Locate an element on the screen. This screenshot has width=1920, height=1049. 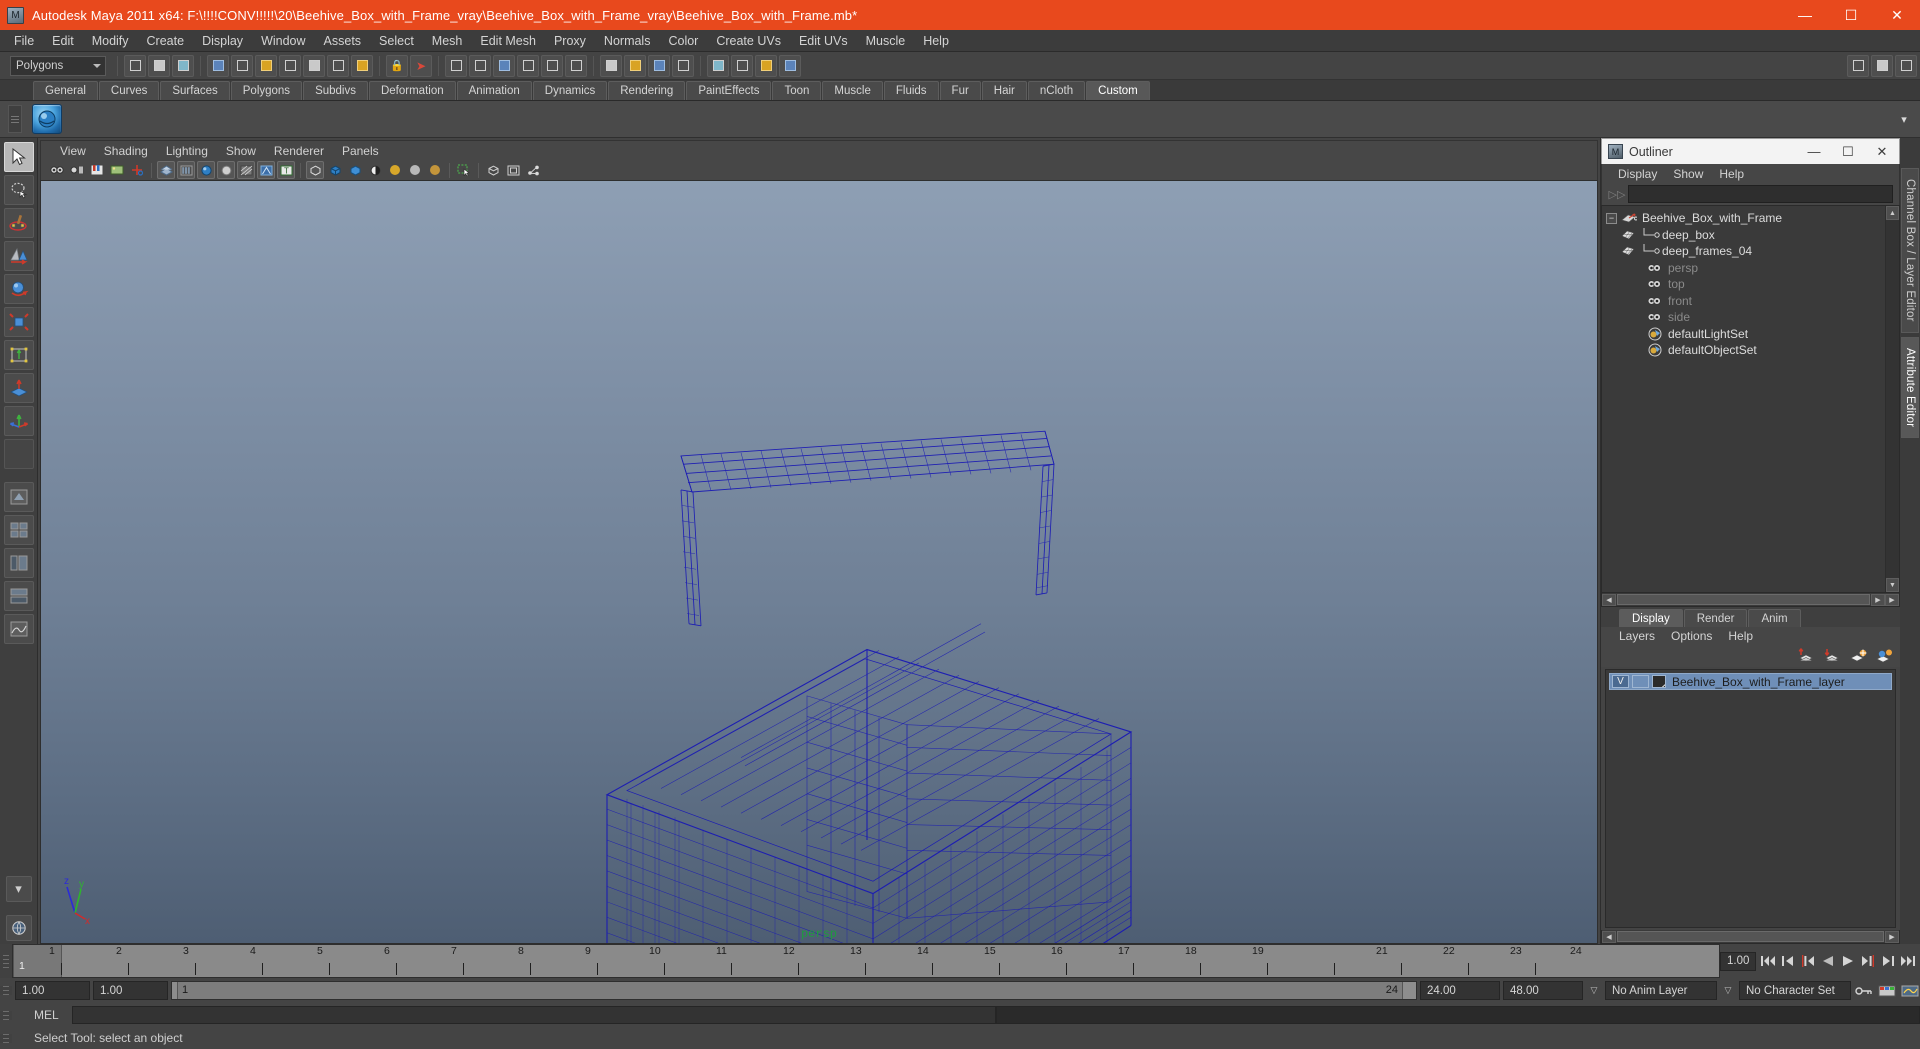
highlight-selection-icon is located at coordinates (218, 65).